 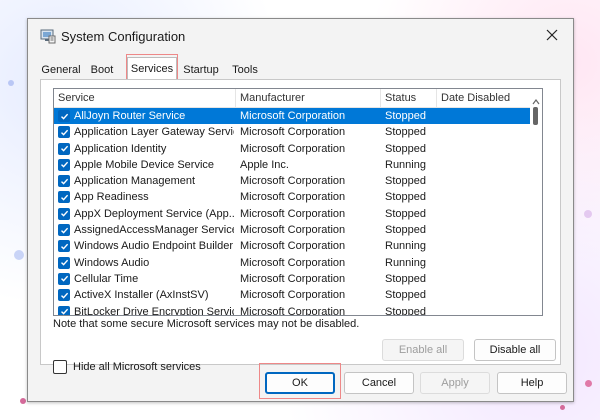 What do you see at coordinates (423, 350) in the screenshot?
I see `enable-all-button: Enable all` at bounding box center [423, 350].